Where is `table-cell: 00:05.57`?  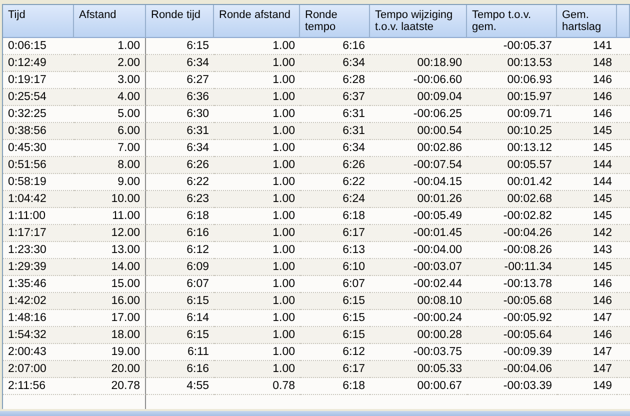
table-cell: 00:05.57 is located at coordinates (512, 165).